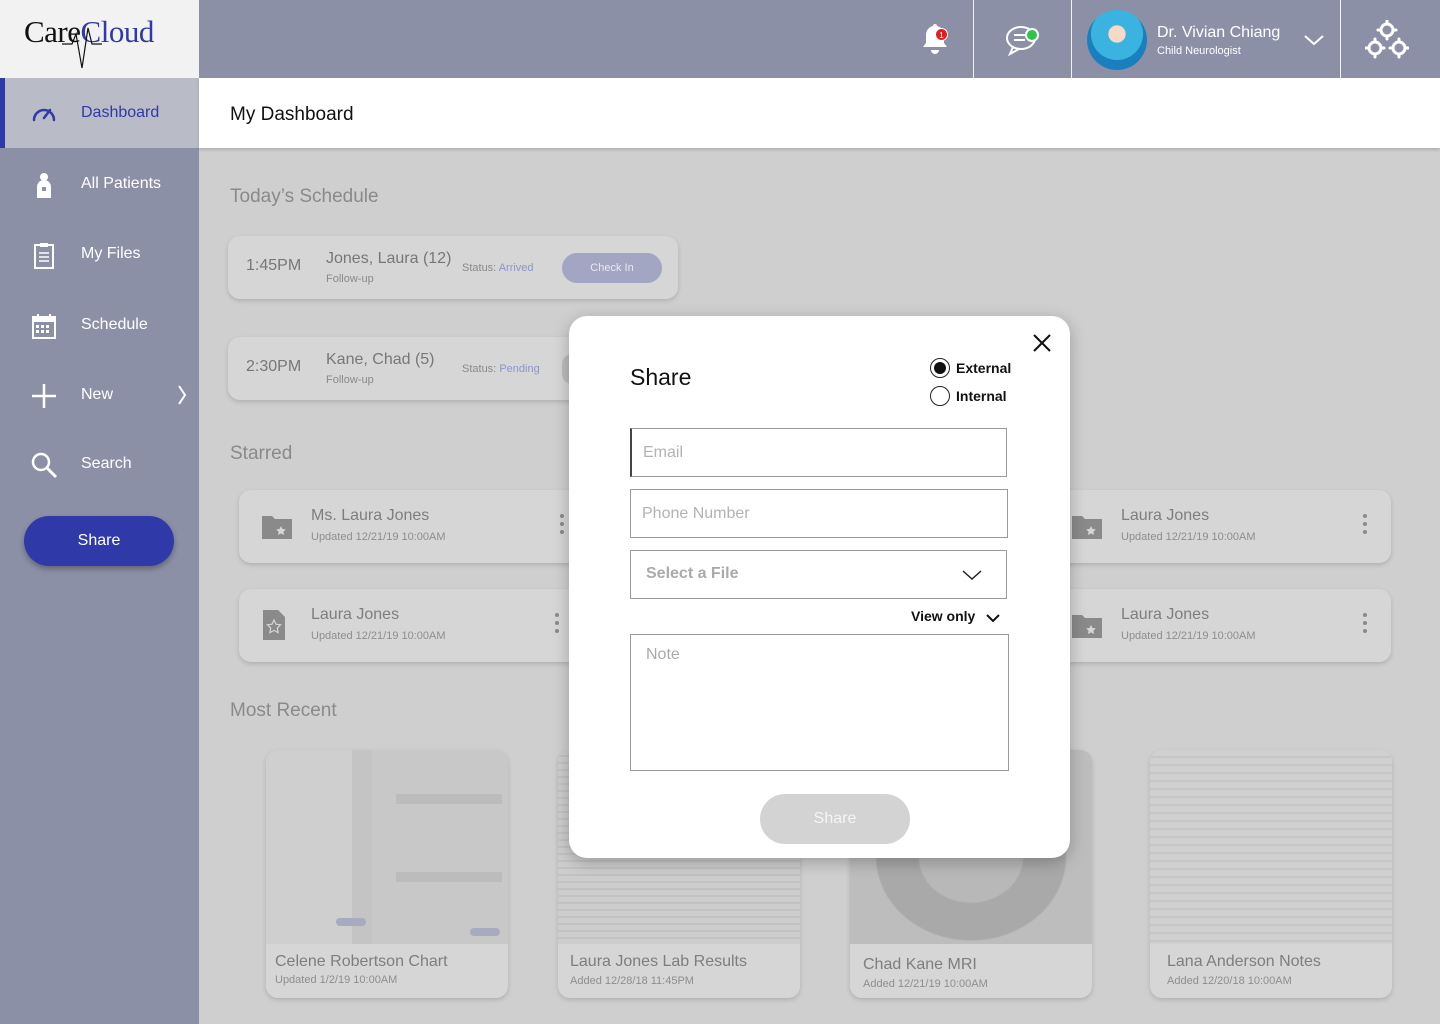  What do you see at coordinates (1199, 51) in the screenshot?
I see `user-role: Child Neurologist` at bounding box center [1199, 51].